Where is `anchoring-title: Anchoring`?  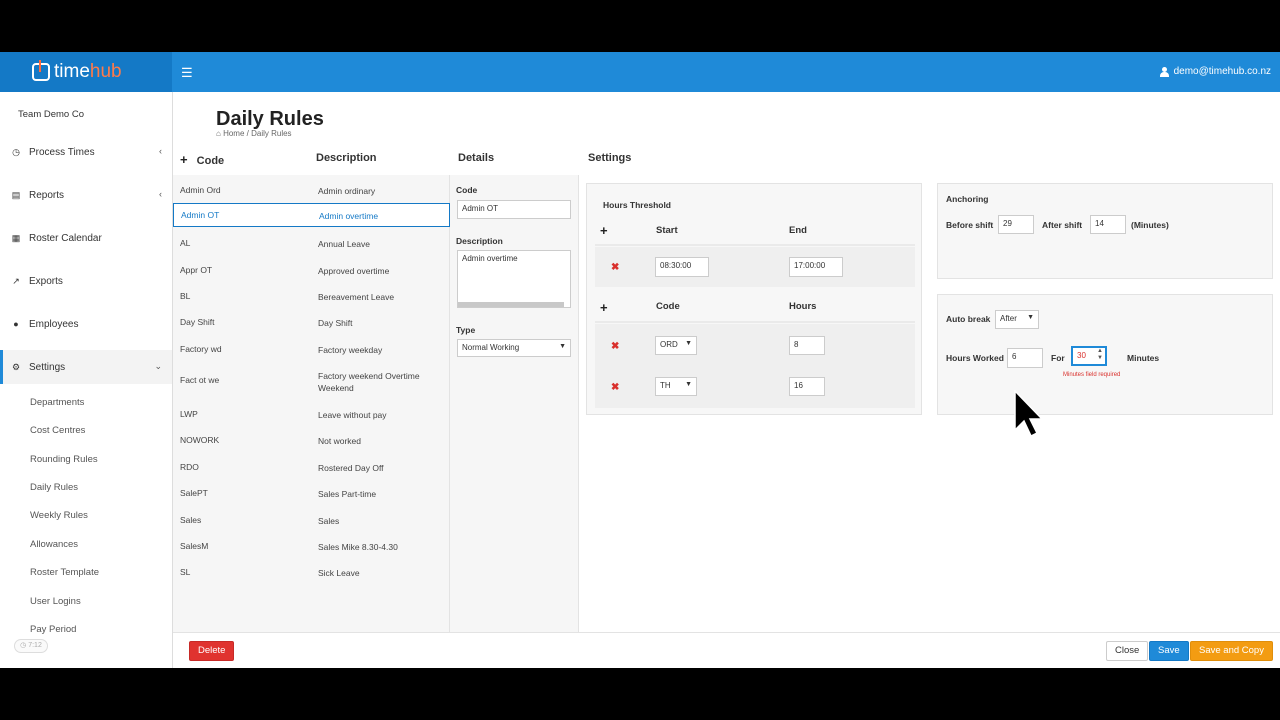 anchoring-title: Anchoring is located at coordinates (967, 199).